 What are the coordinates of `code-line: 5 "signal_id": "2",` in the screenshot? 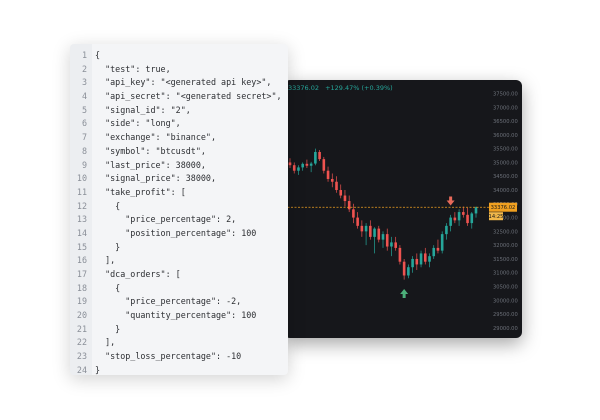 It's located at (179, 111).